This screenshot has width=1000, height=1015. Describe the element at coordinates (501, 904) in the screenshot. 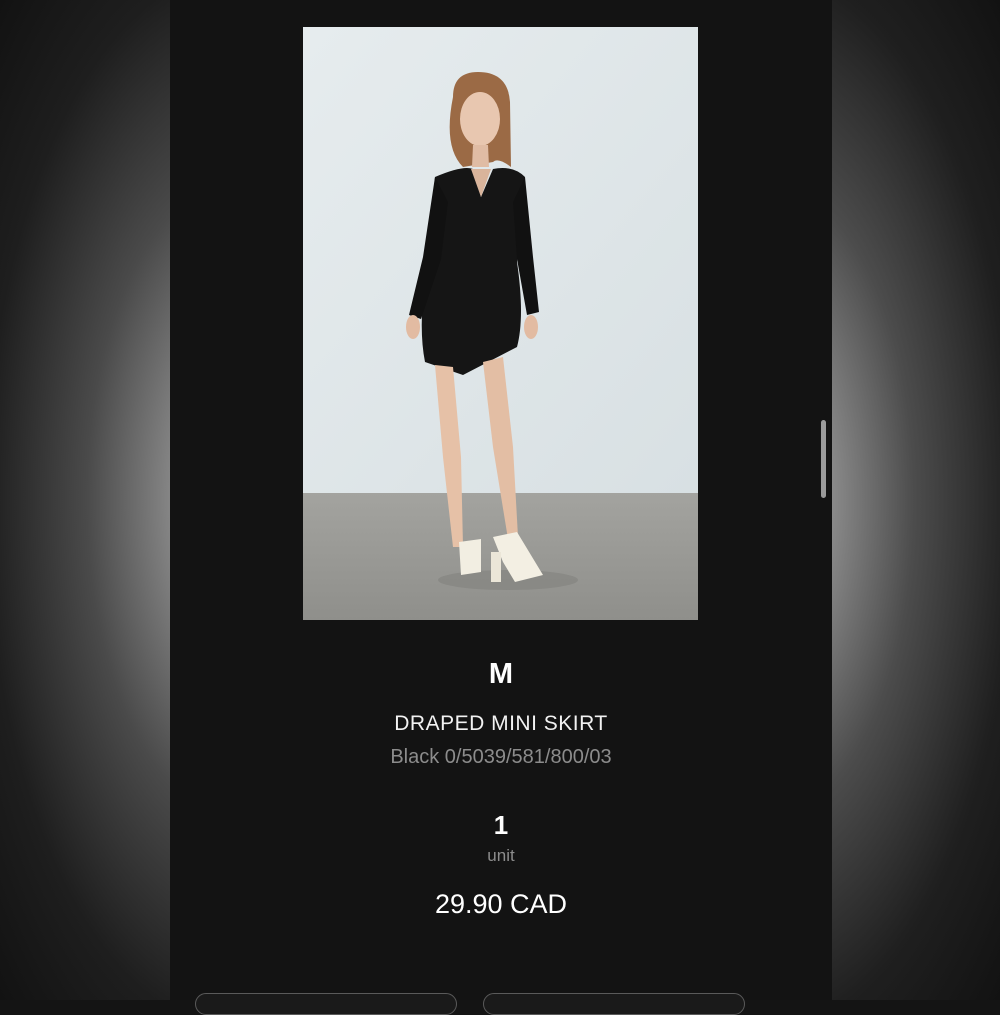

I see `price-label: 29.90 CAD` at that location.